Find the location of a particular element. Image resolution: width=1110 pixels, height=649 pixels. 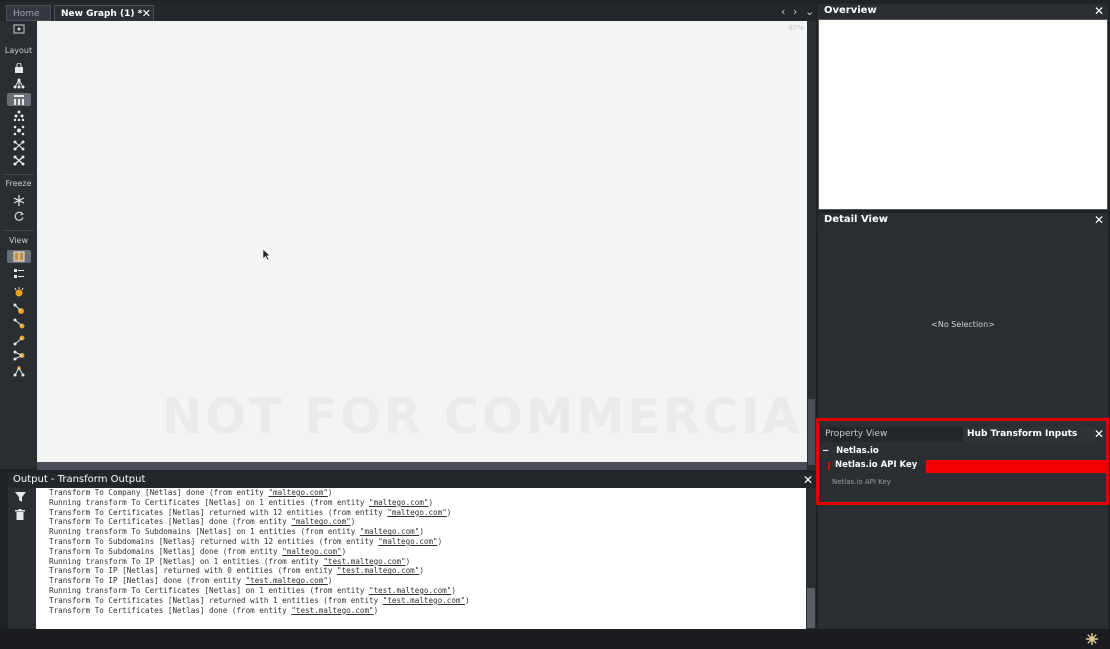

link-view-button is located at coordinates (19, 323).